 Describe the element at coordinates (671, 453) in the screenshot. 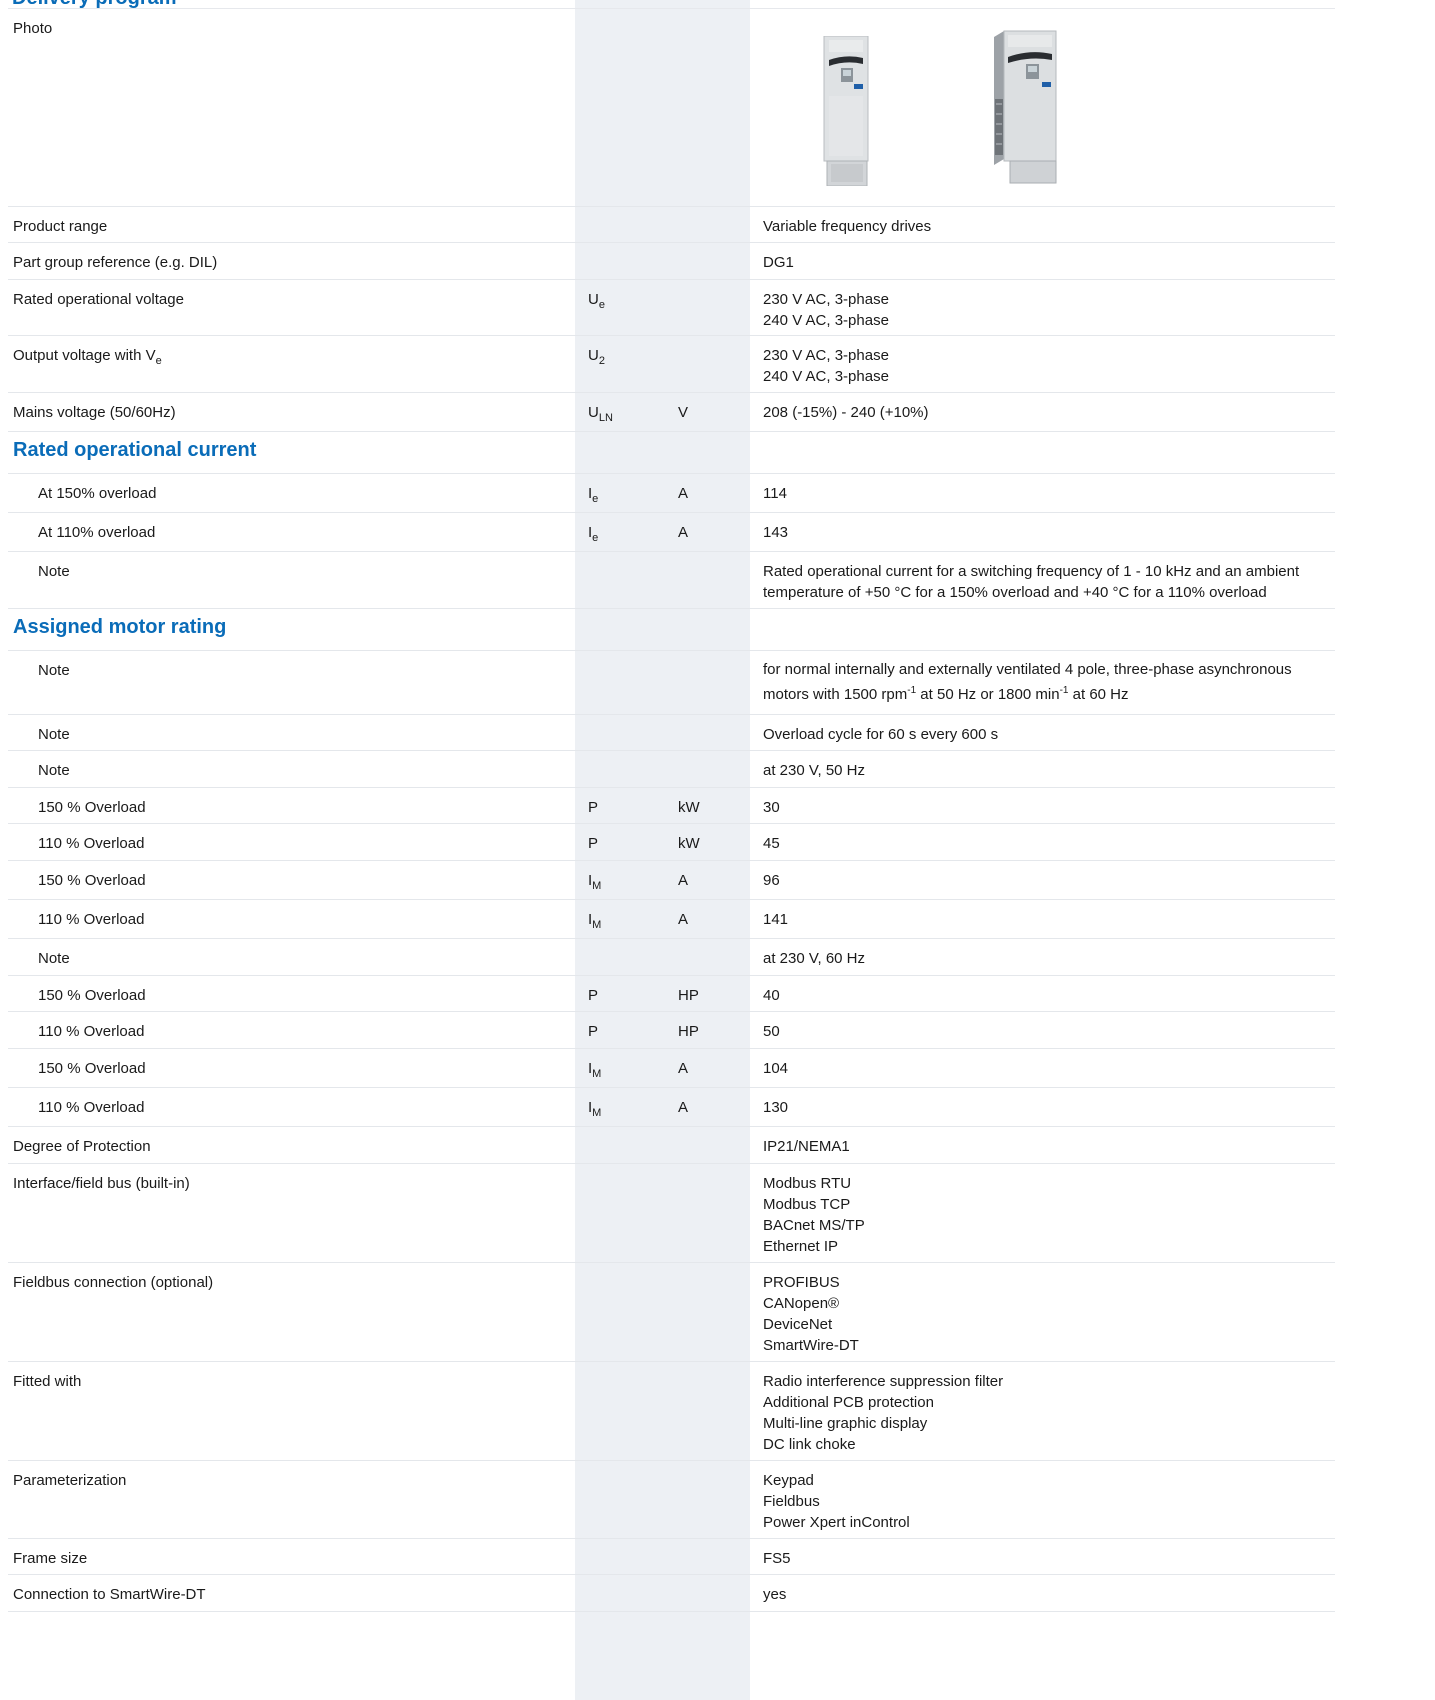

I see `section-rated-current: Rated operational current` at that location.